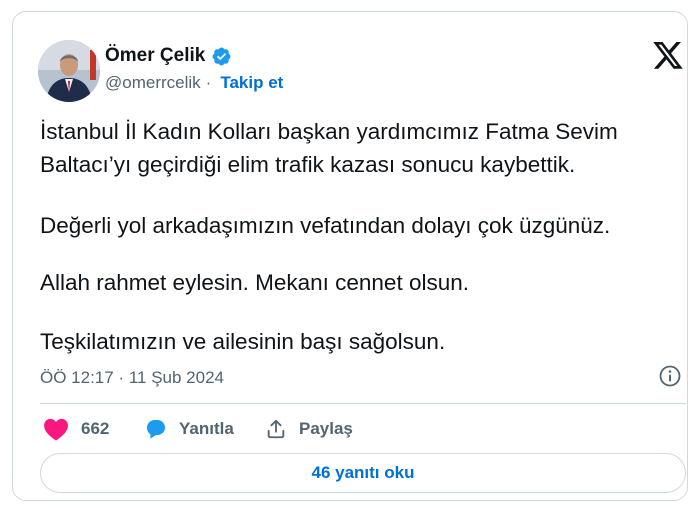  What do you see at coordinates (153, 83) in the screenshot?
I see `author-handle: @omerrcelik` at bounding box center [153, 83].